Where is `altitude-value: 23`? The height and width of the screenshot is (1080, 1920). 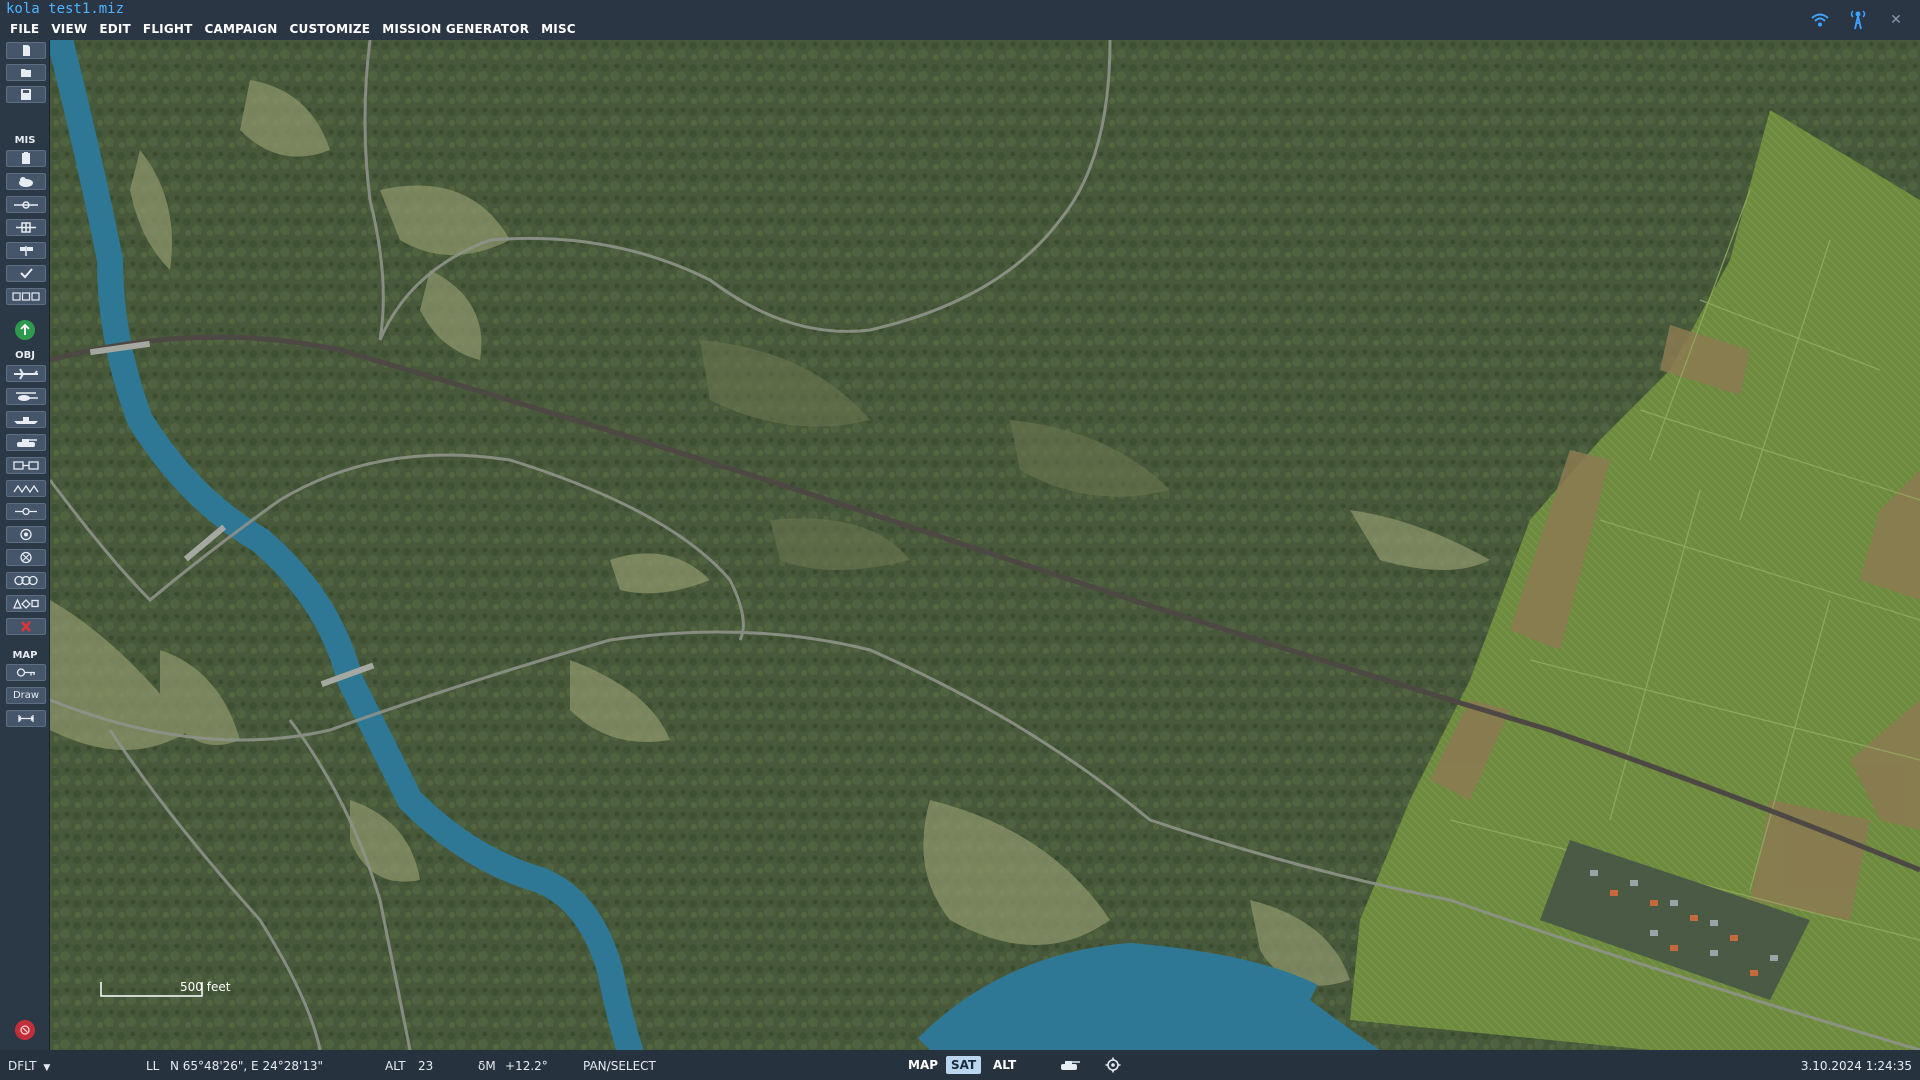 altitude-value: 23 is located at coordinates (426, 1066).